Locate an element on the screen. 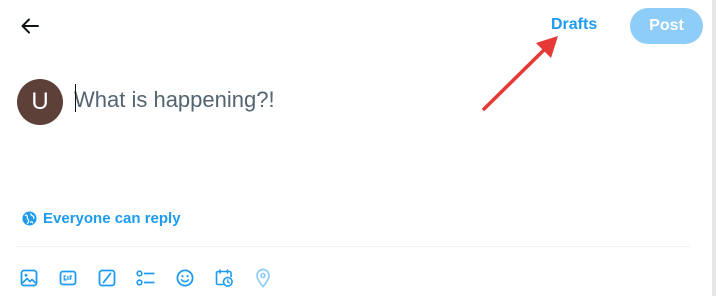  drafts-link: Drafts is located at coordinates (574, 25).